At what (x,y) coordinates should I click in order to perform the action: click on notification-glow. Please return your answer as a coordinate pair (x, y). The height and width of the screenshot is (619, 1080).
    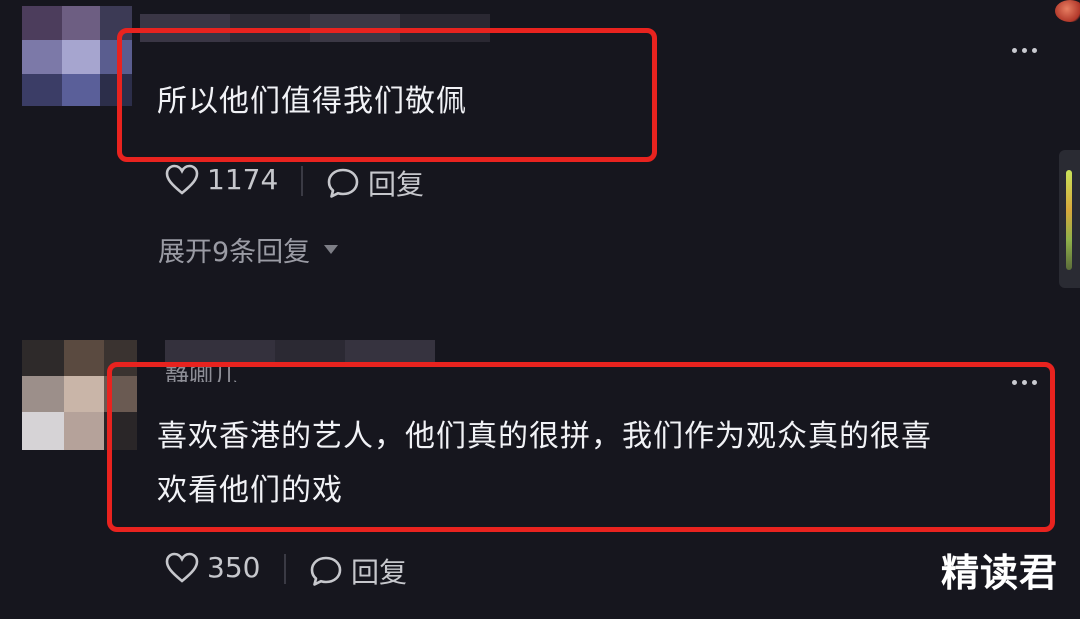
    Looking at the image, I should click on (1067, 11).